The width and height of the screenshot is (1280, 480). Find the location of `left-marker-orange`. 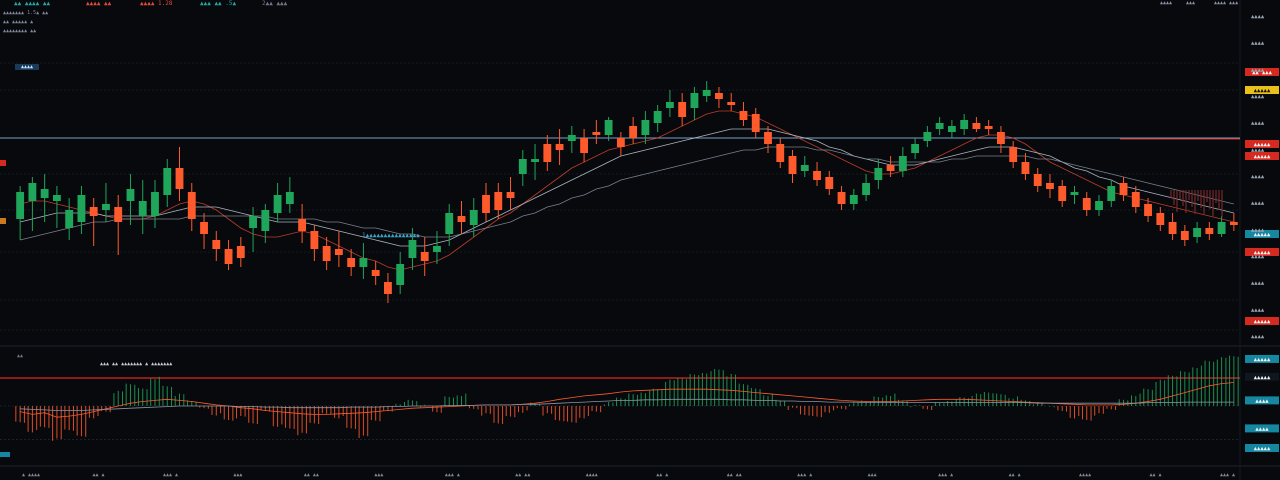

left-marker-orange is located at coordinates (3, 221).